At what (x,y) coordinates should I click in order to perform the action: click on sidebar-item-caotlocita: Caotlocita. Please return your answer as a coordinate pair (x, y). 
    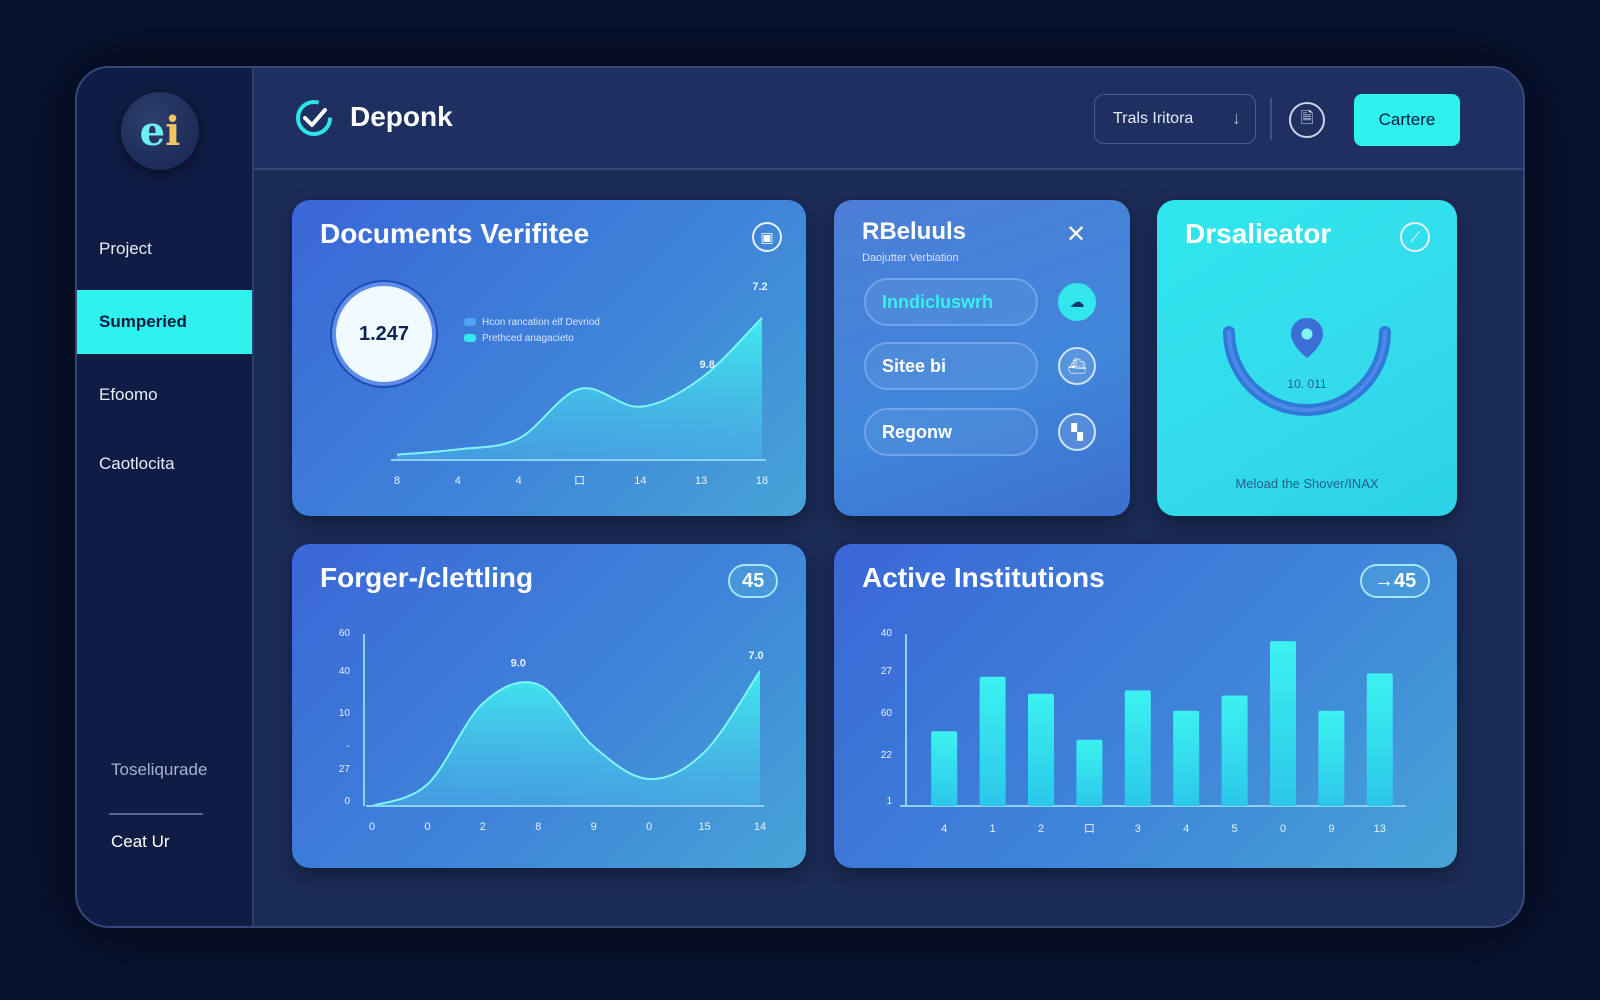
    Looking at the image, I should click on (164, 464).